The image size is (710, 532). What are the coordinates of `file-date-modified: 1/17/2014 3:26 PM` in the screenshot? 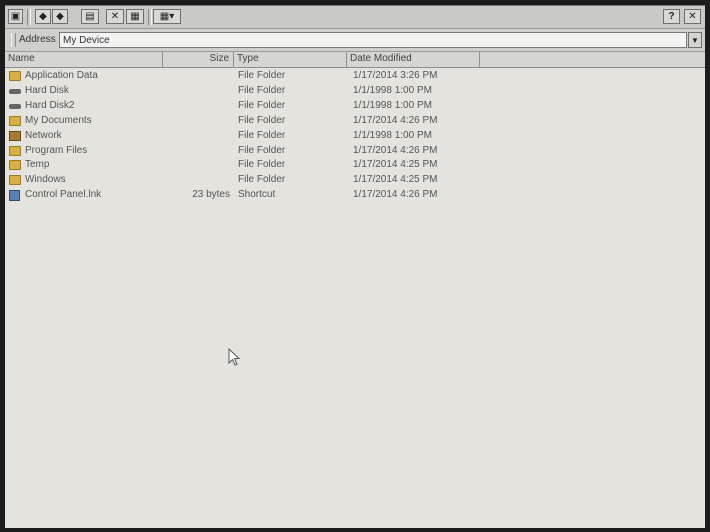 It's located at (395, 75).